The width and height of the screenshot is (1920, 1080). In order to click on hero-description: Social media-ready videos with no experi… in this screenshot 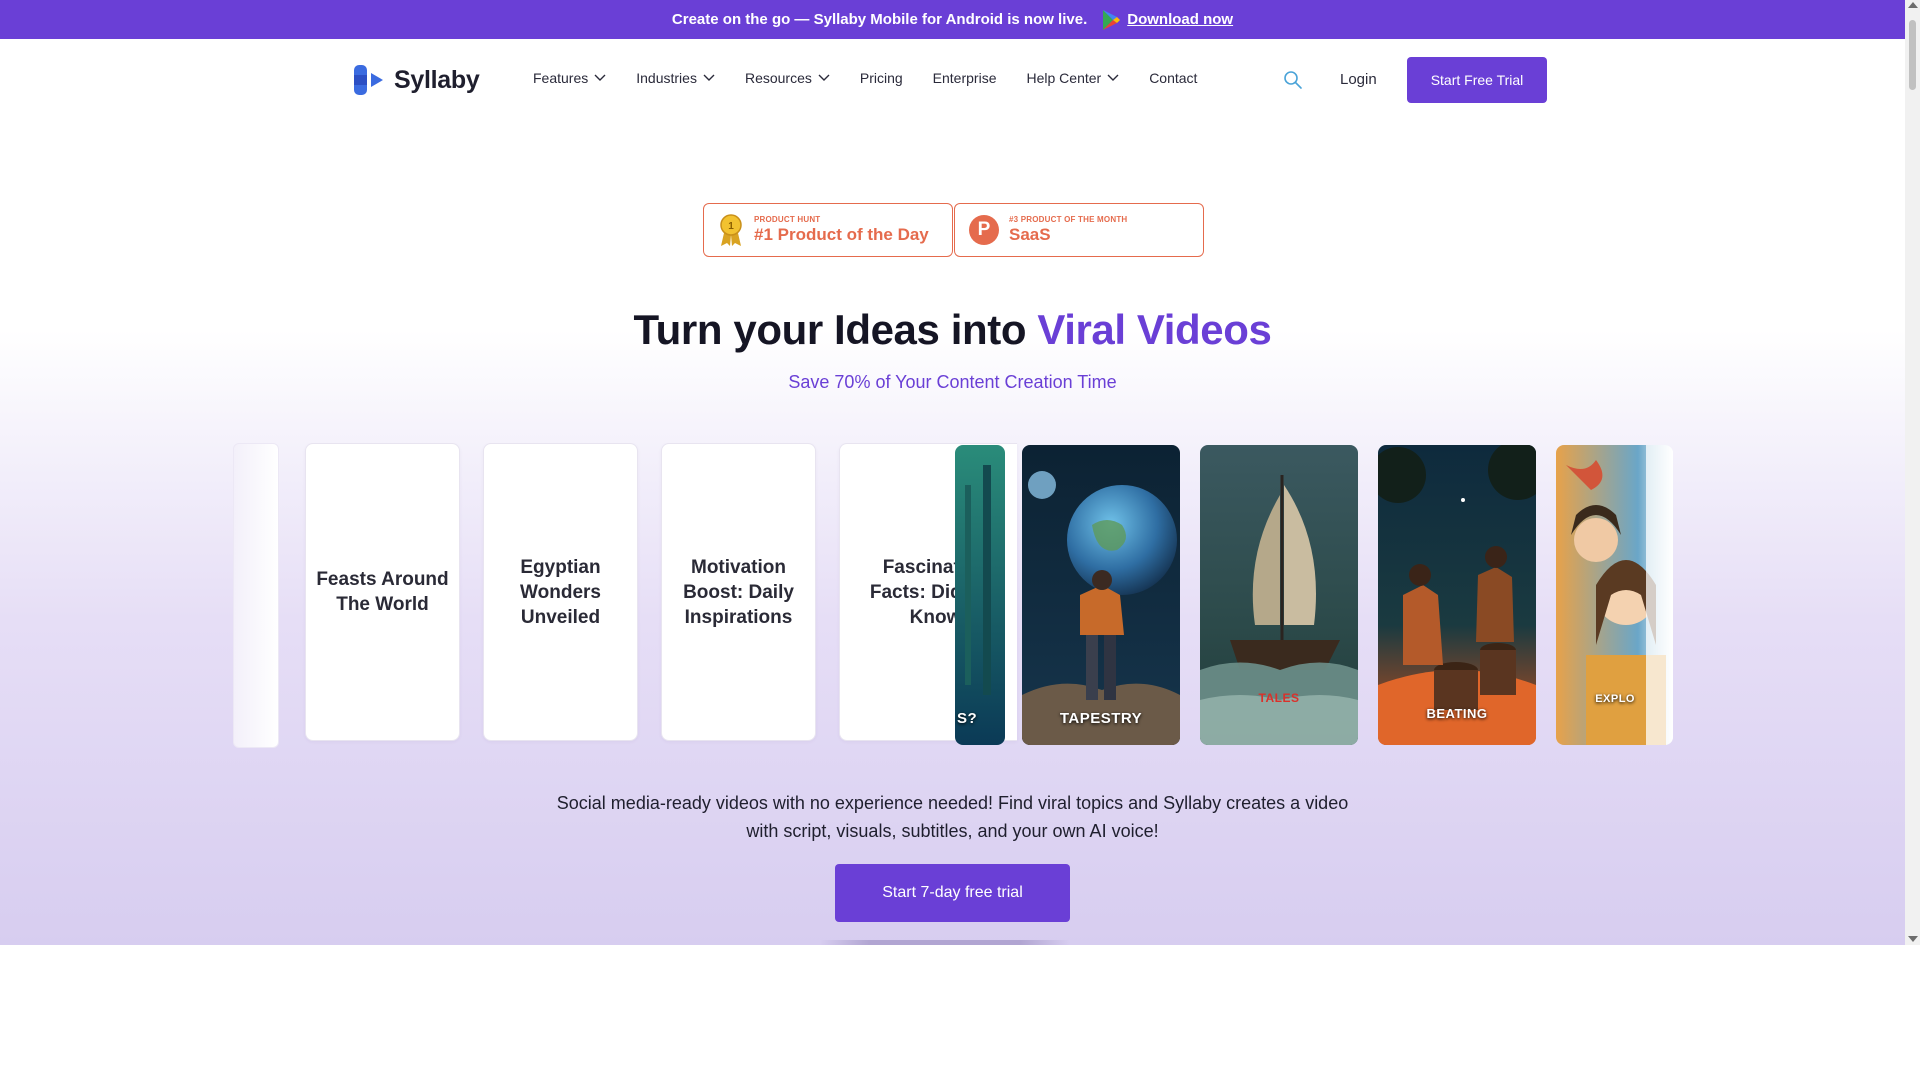, I will do `click(952, 817)`.